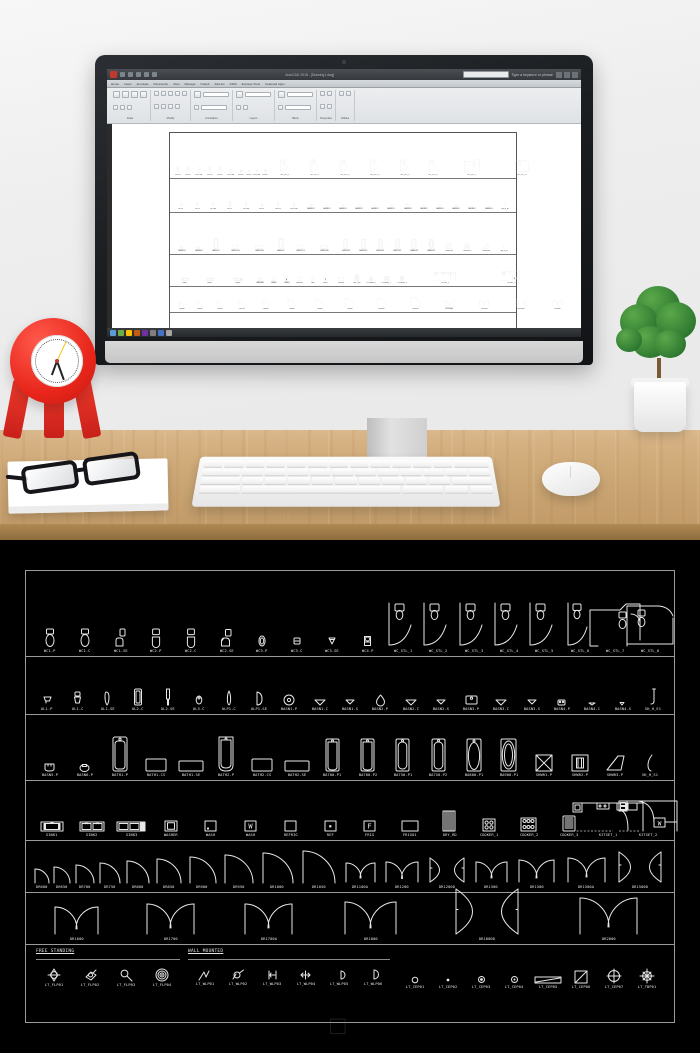  What do you see at coordinates (447, 983) in the screenshot?
I see `lighting-cell: LT_CEP02` at bounding box center [447, 983].